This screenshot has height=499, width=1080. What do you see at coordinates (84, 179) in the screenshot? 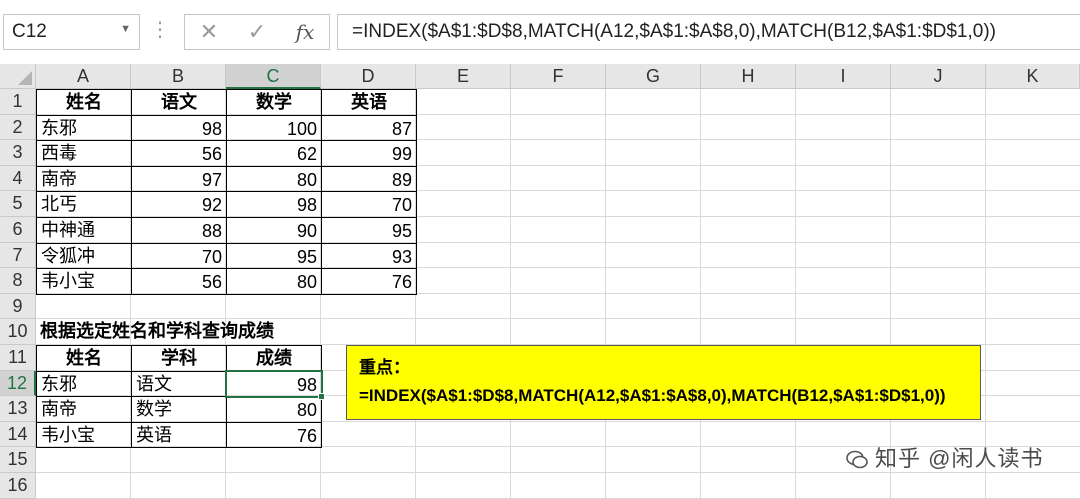
I see `table-cell: 南帝` at bounding box center [84, 179].